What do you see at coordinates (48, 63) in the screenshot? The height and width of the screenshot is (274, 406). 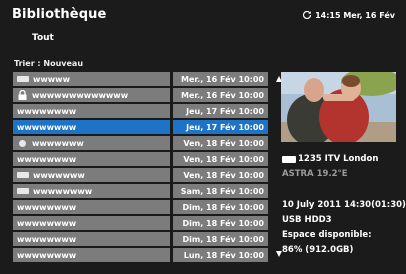 I see `sort-label: Trier : Nouveau` at bounding box center [48, 63].